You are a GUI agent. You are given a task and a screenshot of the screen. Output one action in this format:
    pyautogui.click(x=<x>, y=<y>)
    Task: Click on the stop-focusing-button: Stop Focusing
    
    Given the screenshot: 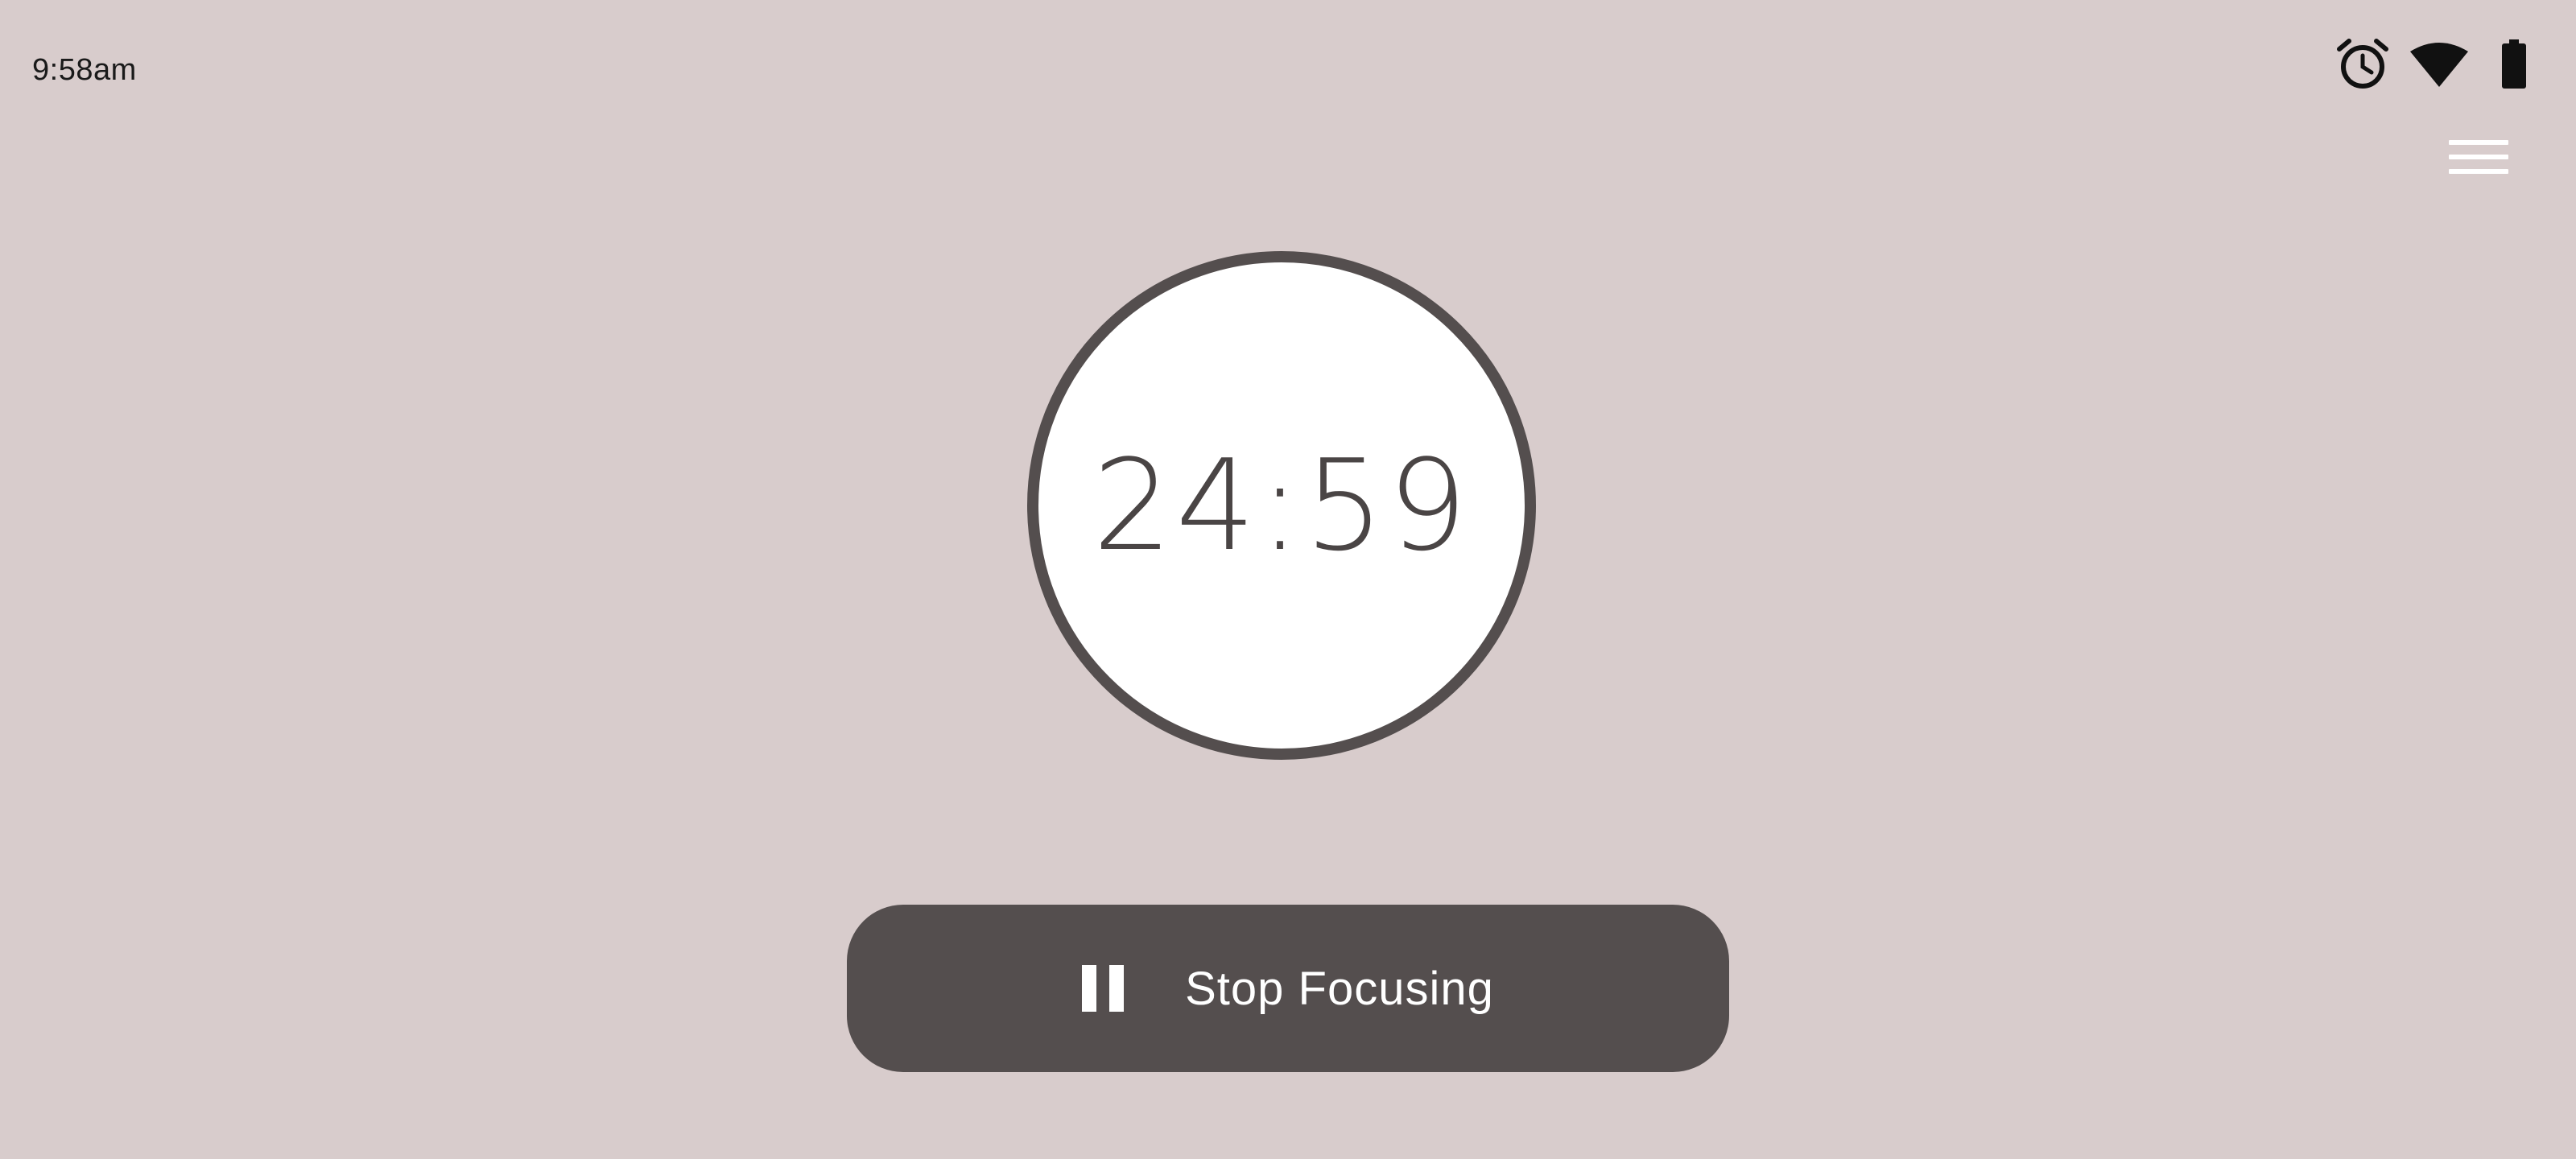 What is the action you would take?
    pyautogui.click(x=1288, y=988)
    